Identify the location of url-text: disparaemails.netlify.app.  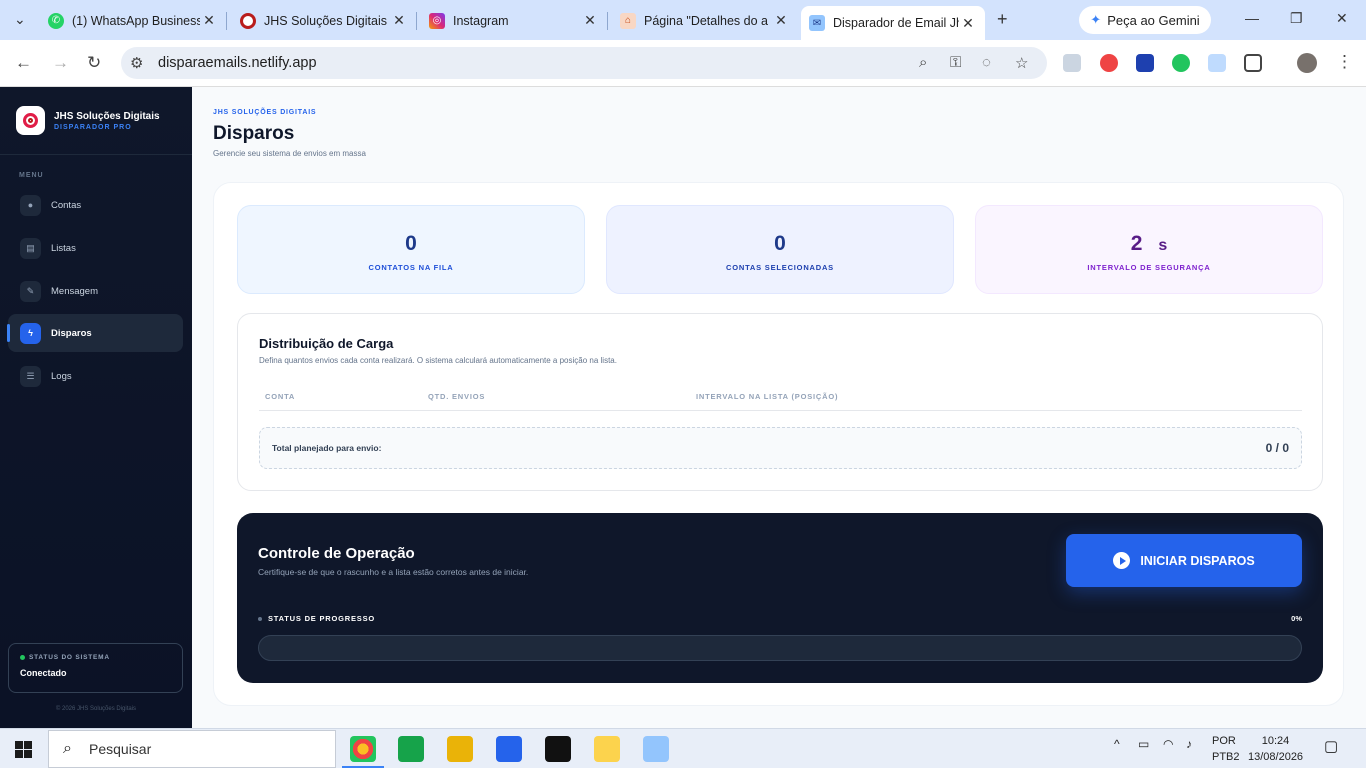
(237, 63).